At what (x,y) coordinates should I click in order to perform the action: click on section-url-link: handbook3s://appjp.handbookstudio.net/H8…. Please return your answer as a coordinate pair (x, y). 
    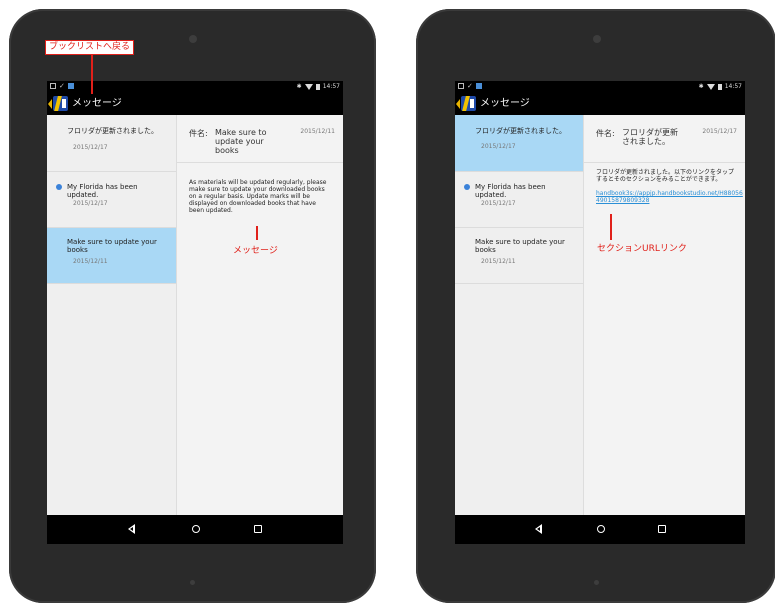
    Looking at the image, I should click on (670, 197).